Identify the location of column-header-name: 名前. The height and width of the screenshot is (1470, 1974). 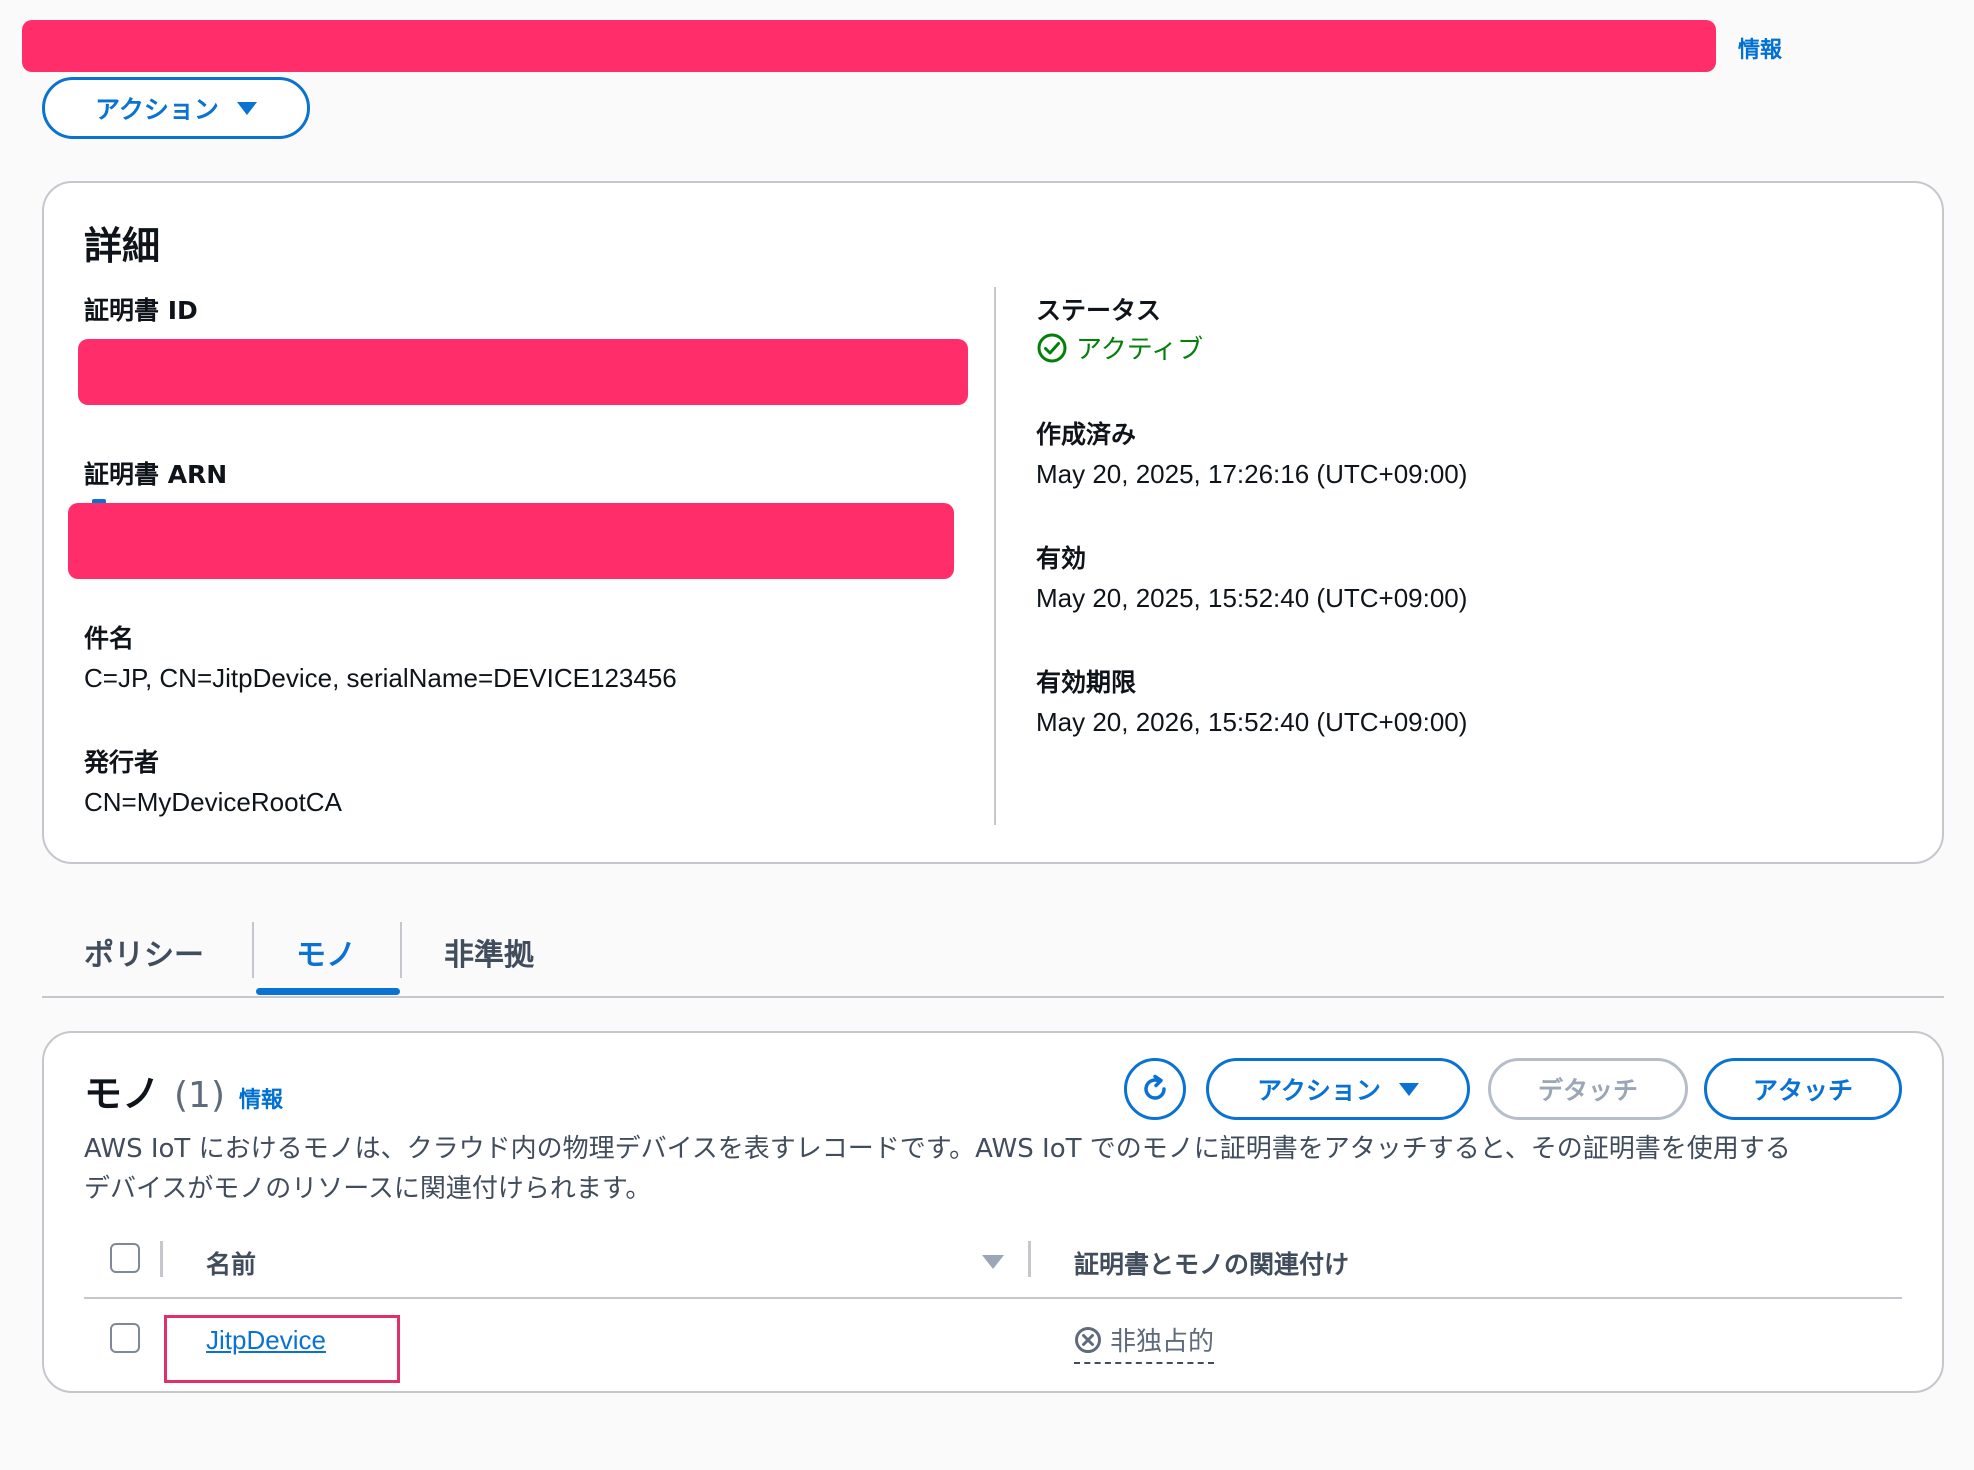
(231, 1263).